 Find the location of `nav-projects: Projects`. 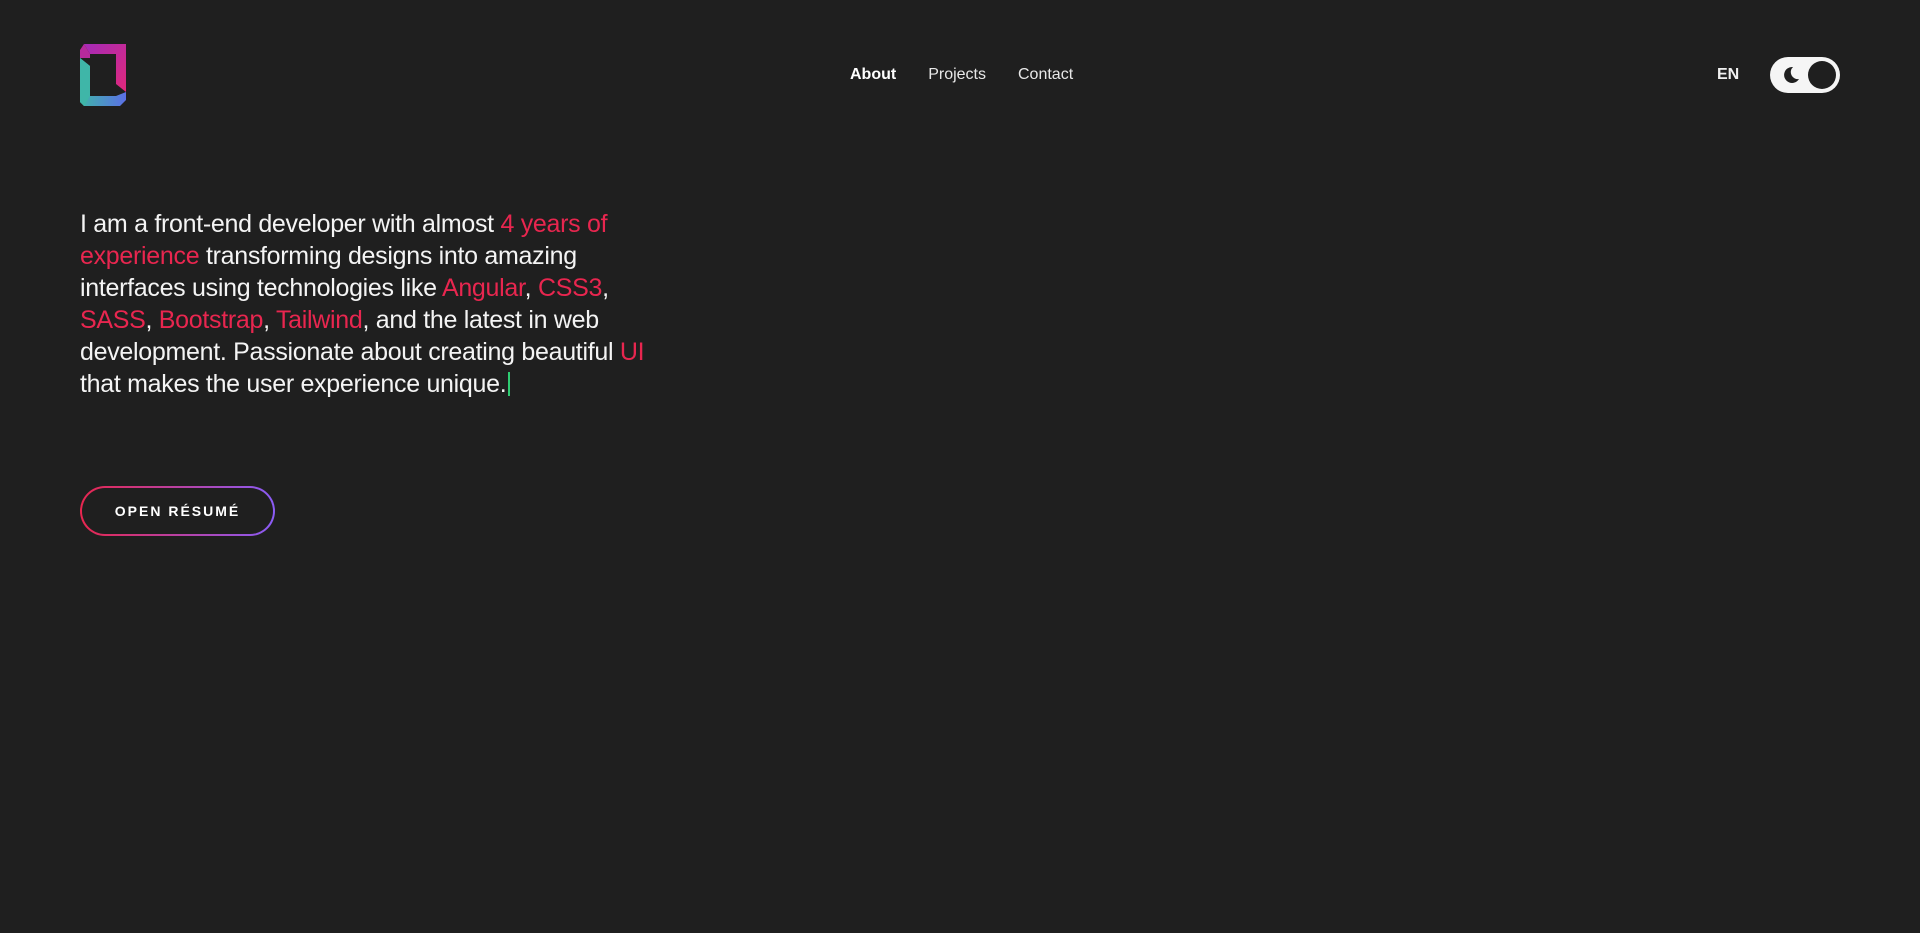

nav-projects: Projects is located at coordinates (957, 75).